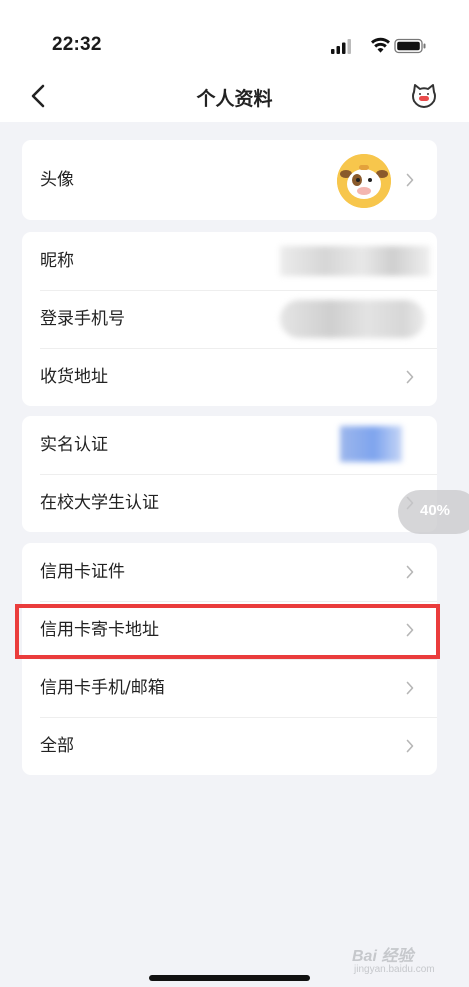 The image size is (469, 987). What do you see at coordinates (57, 746) in the screenshot?
I see `row-label-all: 全部` at bounding box center [57, 746].